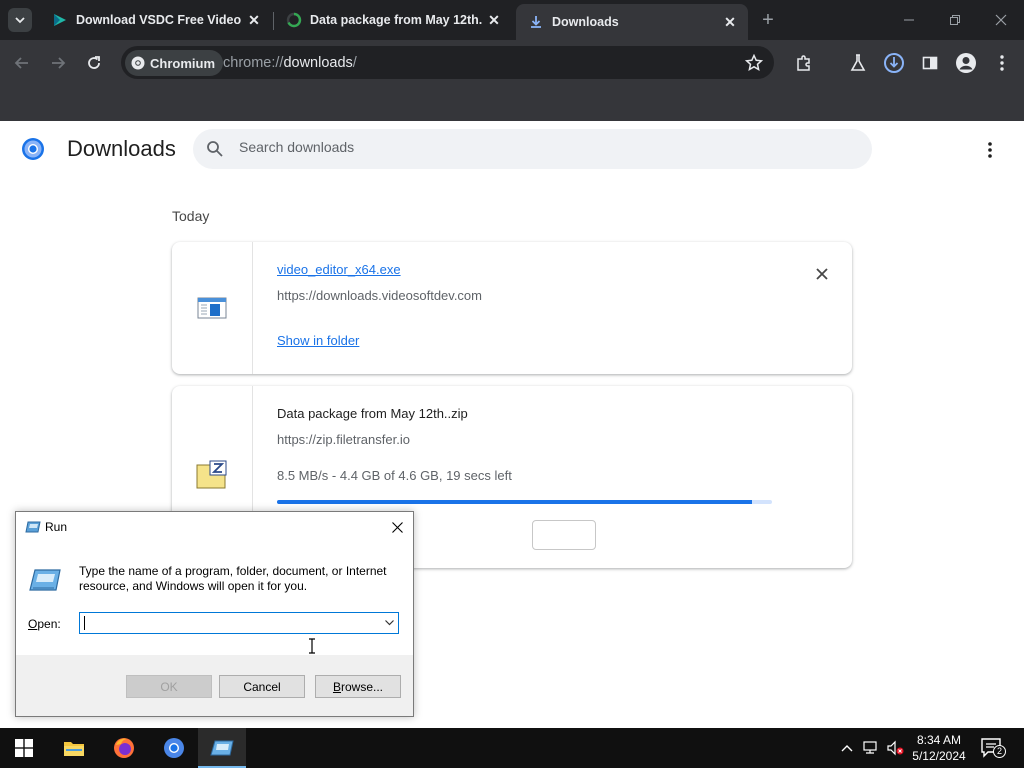 Image resolution: width=1024 pixels, height=768 pixels. I want to click on search-input, so click(539, 147).